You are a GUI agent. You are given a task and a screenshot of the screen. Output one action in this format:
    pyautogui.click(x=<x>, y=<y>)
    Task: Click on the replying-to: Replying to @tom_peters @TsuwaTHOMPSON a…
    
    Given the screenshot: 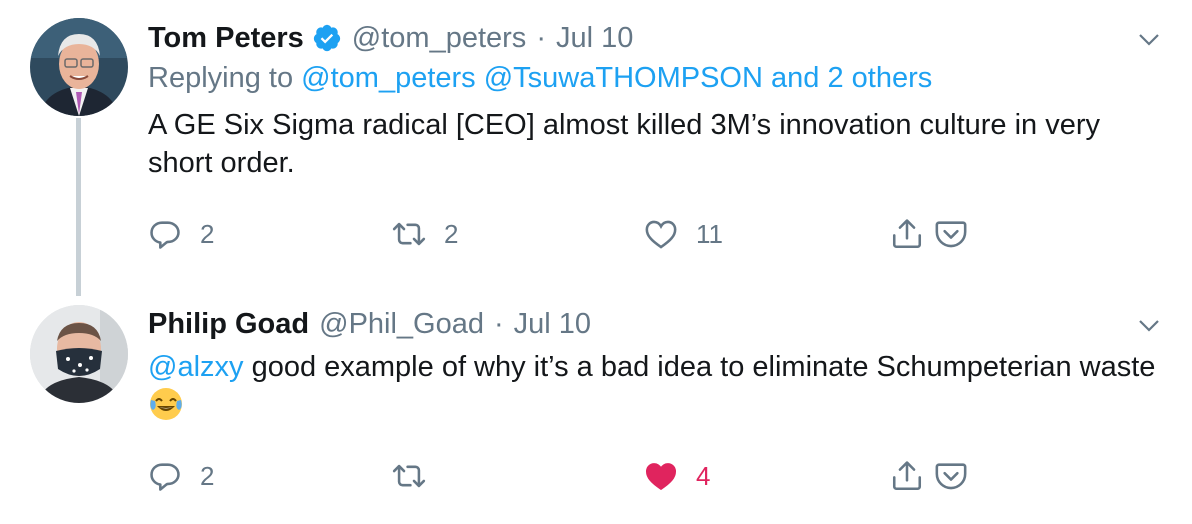 What is the action you would take?
    pyautogui.click(x=540, y=78)
    